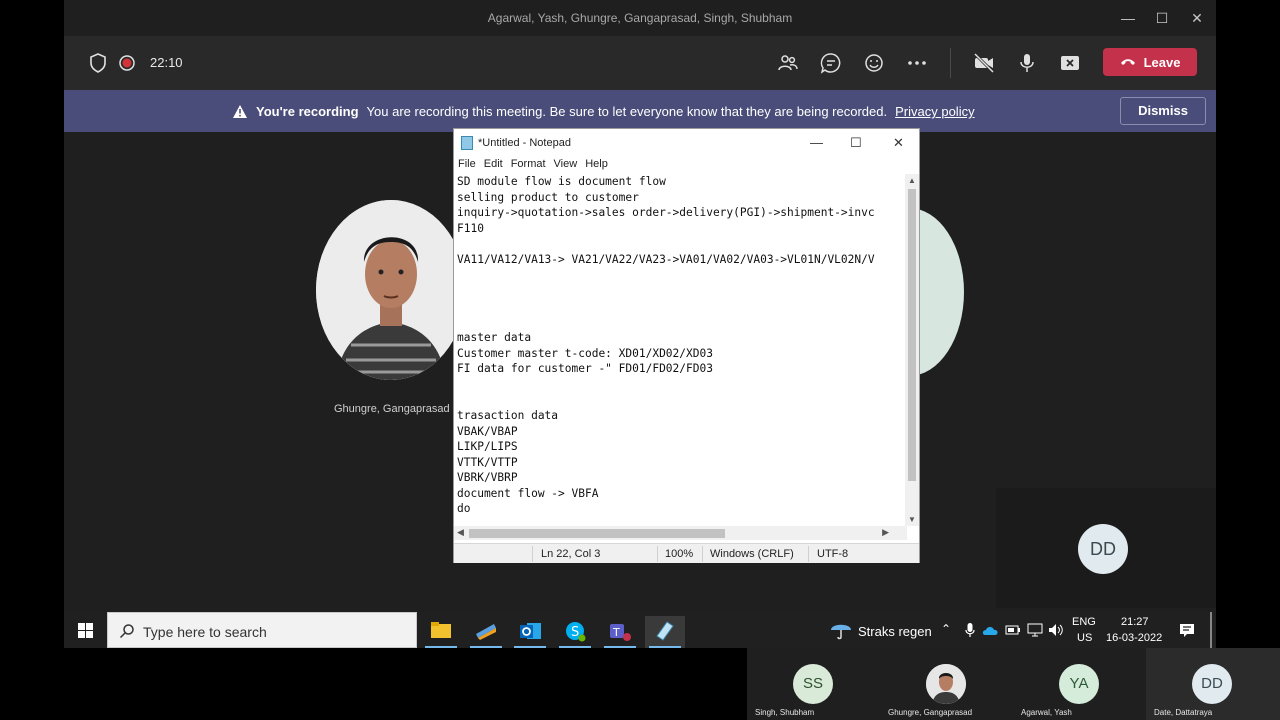  I want to click on menu-edit: Edit, so click(493, 164).